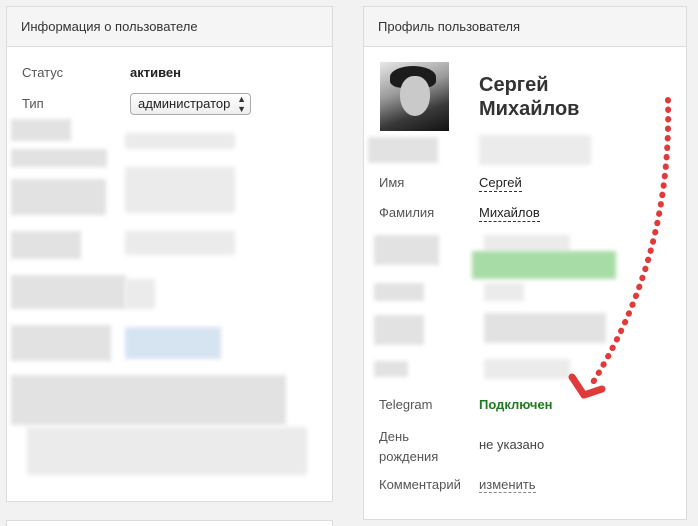 The image size is (698, 526). I want to click on birthday-label-line2: рождения, so click(409, 456).